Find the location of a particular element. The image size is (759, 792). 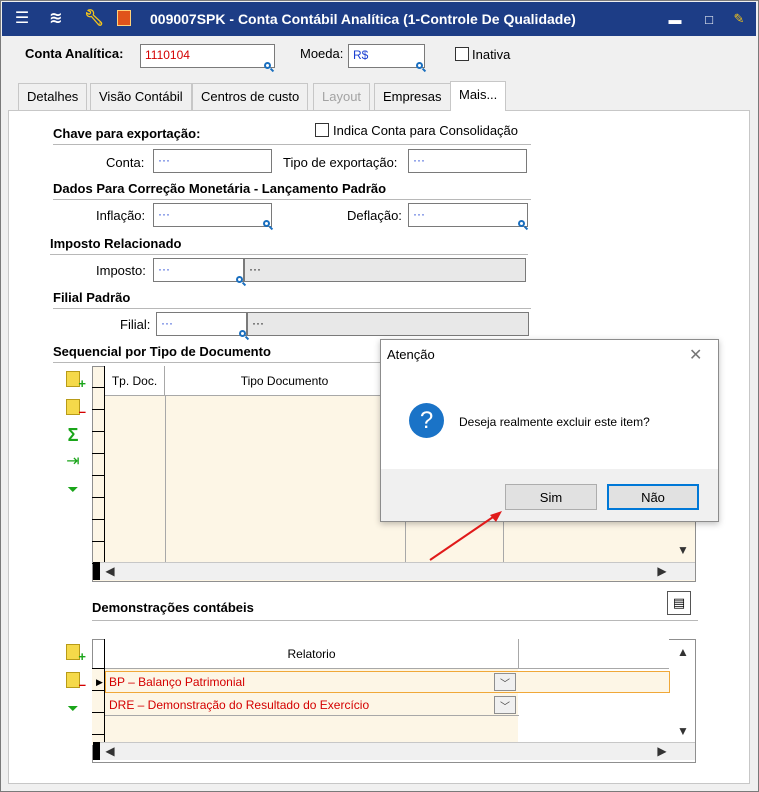

col-relatorio: Relatorio is located at coordinates (312, 654).